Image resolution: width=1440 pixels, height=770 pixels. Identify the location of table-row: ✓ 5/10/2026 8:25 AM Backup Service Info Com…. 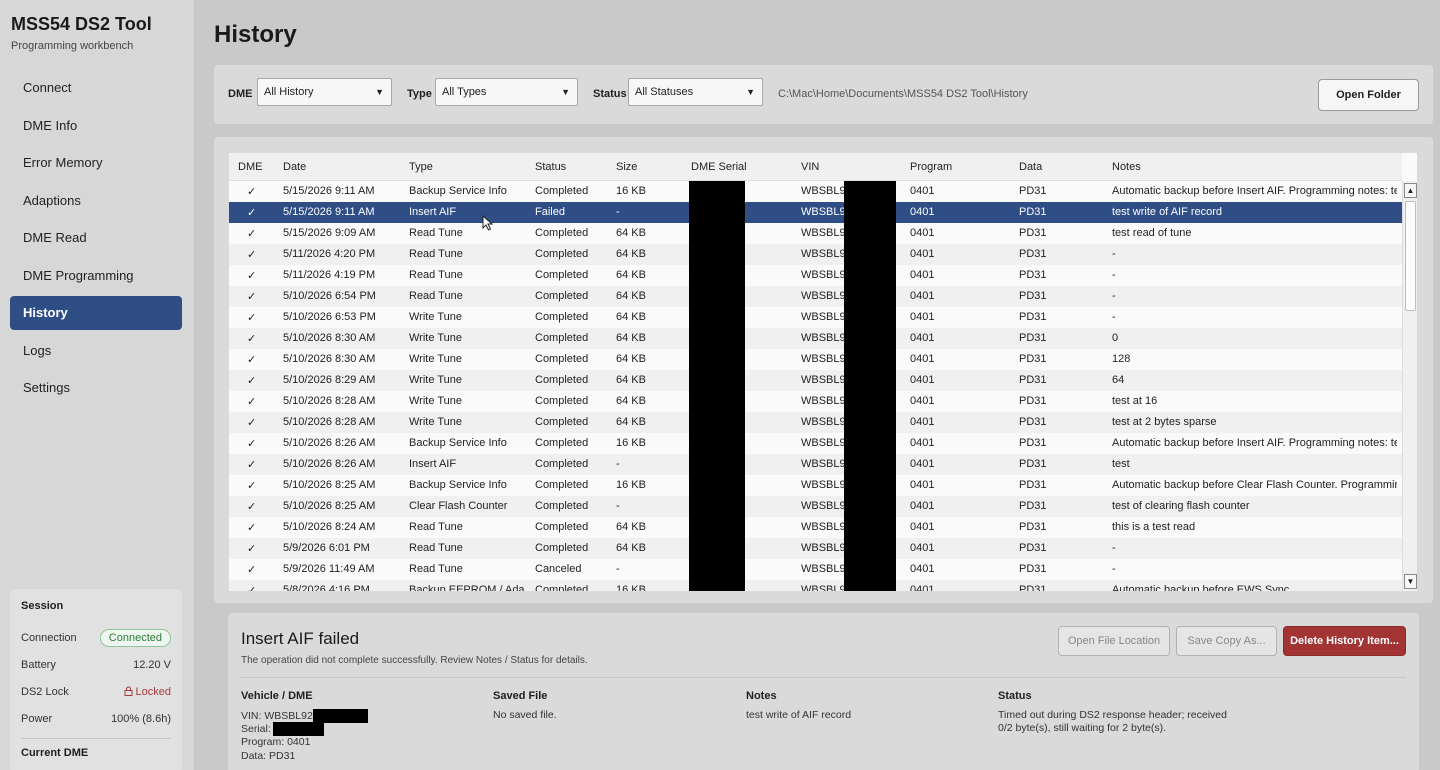
(815, 485).